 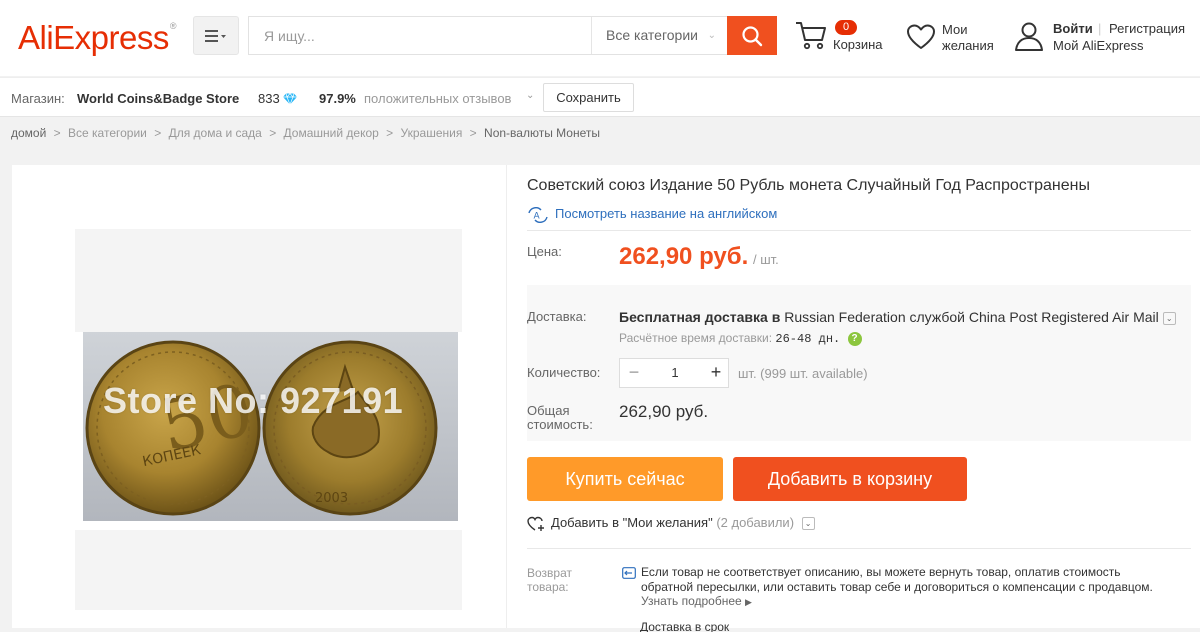 I want to click on image-padding-top, so click(x=268, y=280).